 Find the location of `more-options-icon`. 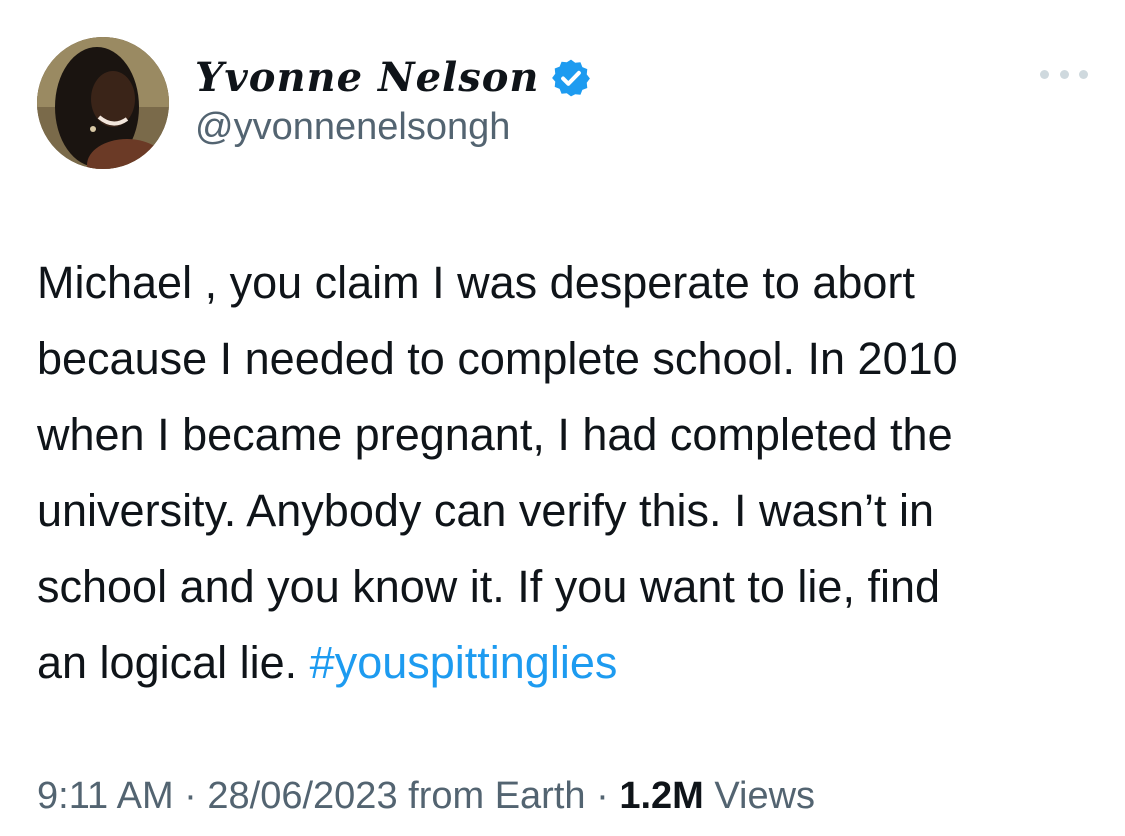

more-options-icon is located at coordinates (1064, 74).